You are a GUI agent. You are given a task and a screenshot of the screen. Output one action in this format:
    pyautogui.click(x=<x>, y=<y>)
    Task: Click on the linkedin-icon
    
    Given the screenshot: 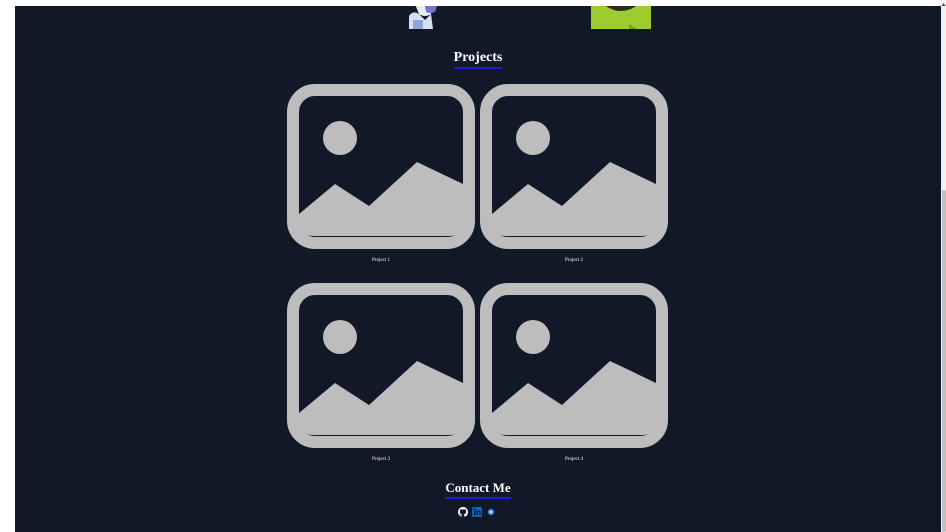 What is the action you would take?
    pyautogui.click(x=477, y=512)
    